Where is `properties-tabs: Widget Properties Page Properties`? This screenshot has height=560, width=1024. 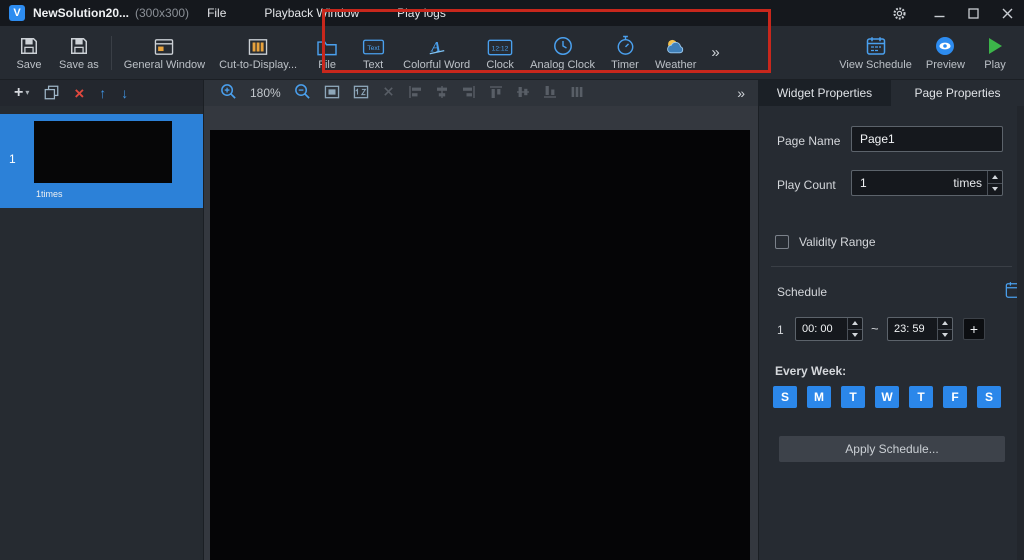
properties-tabs: Widget Properties Page Properties is located at coordinates (891, 93).